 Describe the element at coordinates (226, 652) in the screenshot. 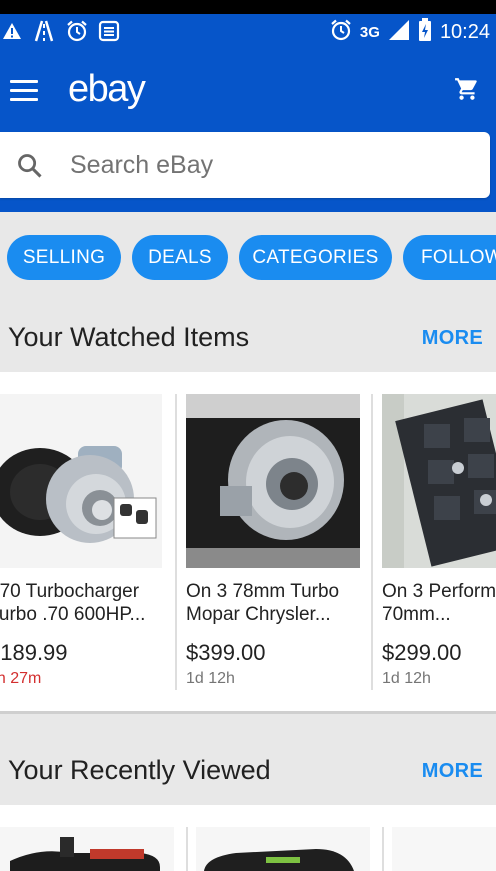

I see `item-price: $399.00` at that location.